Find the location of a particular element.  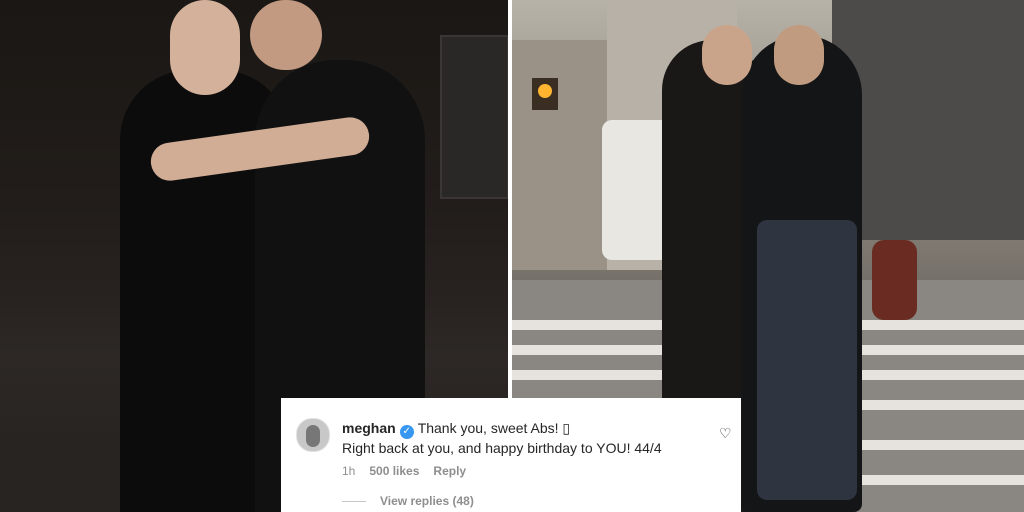

avatar is located at coordinates (313, 435).